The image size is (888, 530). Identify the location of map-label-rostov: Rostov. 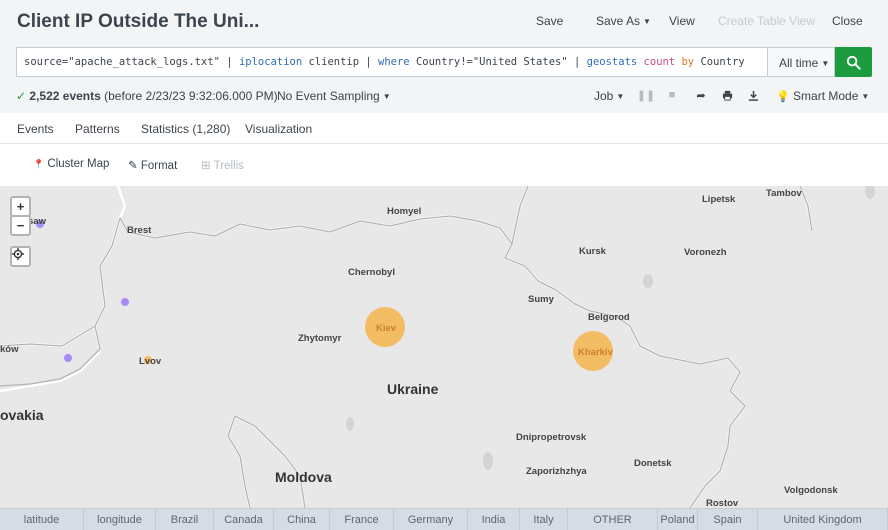
(722, 503).